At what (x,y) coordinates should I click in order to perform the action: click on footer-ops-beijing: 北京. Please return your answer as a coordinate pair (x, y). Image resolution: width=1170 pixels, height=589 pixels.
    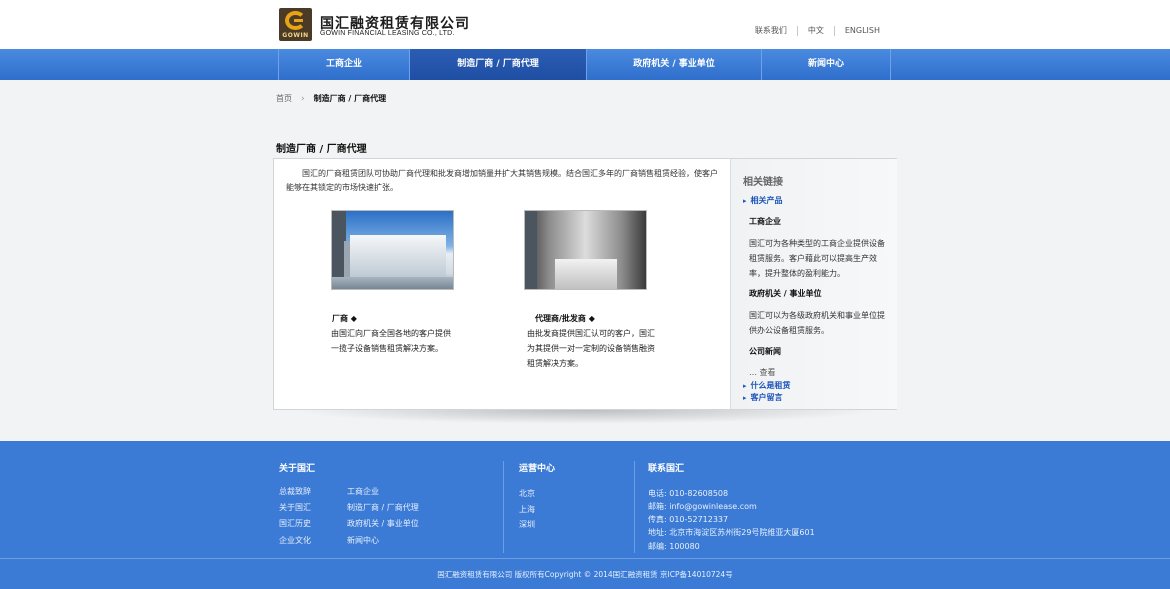
    Looking at the image, I should click on (527, 493).